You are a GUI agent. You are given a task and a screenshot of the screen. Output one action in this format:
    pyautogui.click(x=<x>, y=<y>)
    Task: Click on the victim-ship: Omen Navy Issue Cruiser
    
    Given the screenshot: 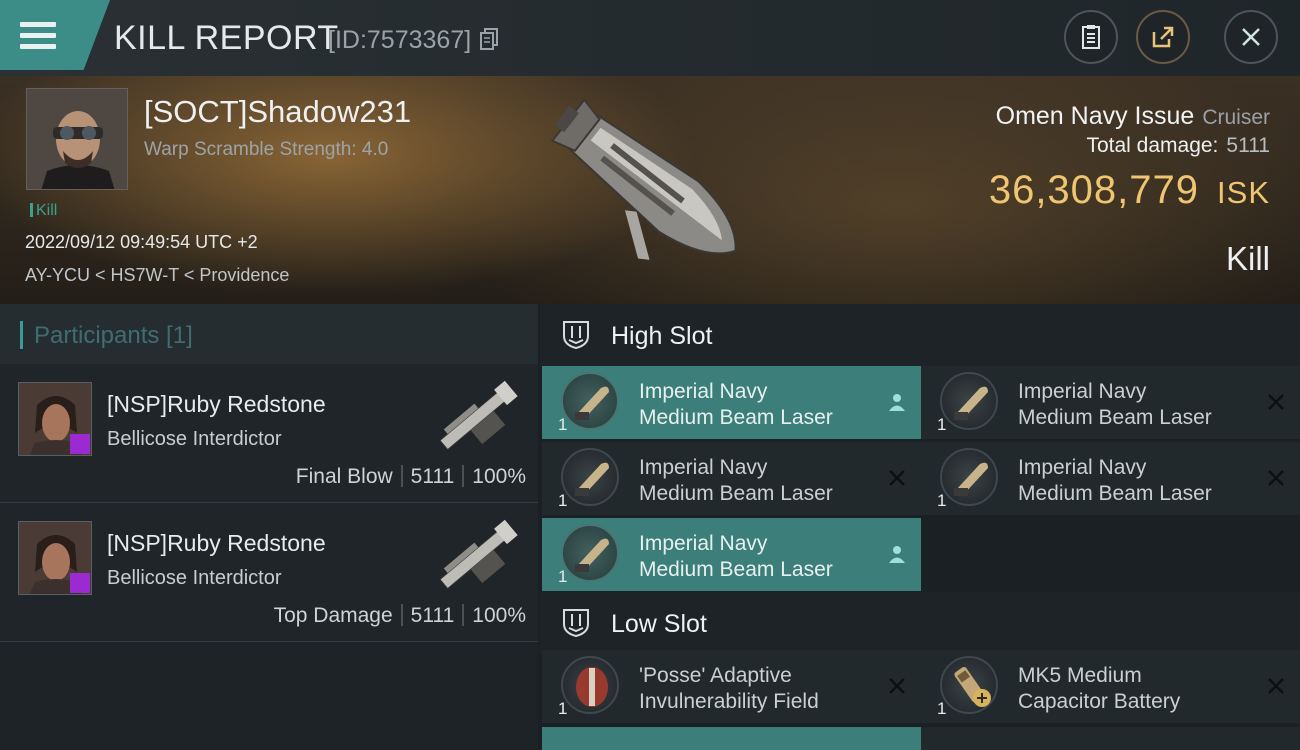 What is the action you would take?
    pyautogui.click(x=1133, y=116)
    